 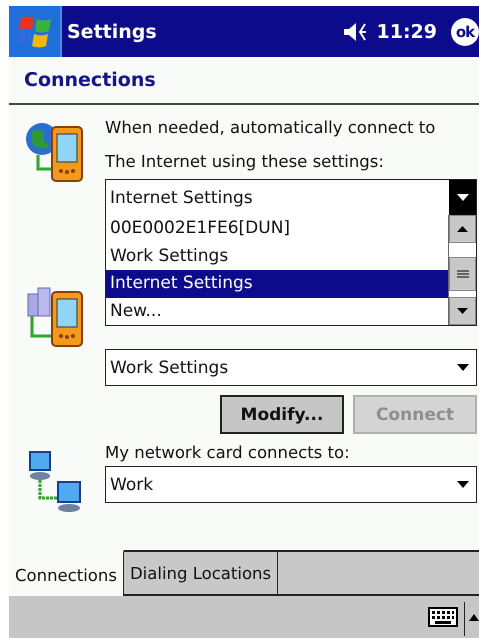 What do you see at coordinates (277, 284) in the screenshot?
I see `dropdown-option: Internet Settings` at bounding box center [277, 284].